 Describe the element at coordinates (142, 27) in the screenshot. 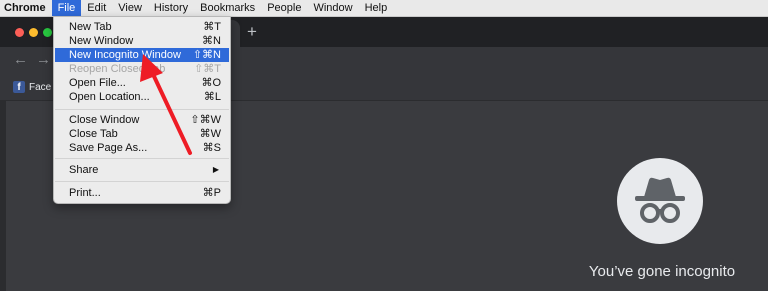

I see `menu-item-new-tab: New Tab ⌘T` at that location.